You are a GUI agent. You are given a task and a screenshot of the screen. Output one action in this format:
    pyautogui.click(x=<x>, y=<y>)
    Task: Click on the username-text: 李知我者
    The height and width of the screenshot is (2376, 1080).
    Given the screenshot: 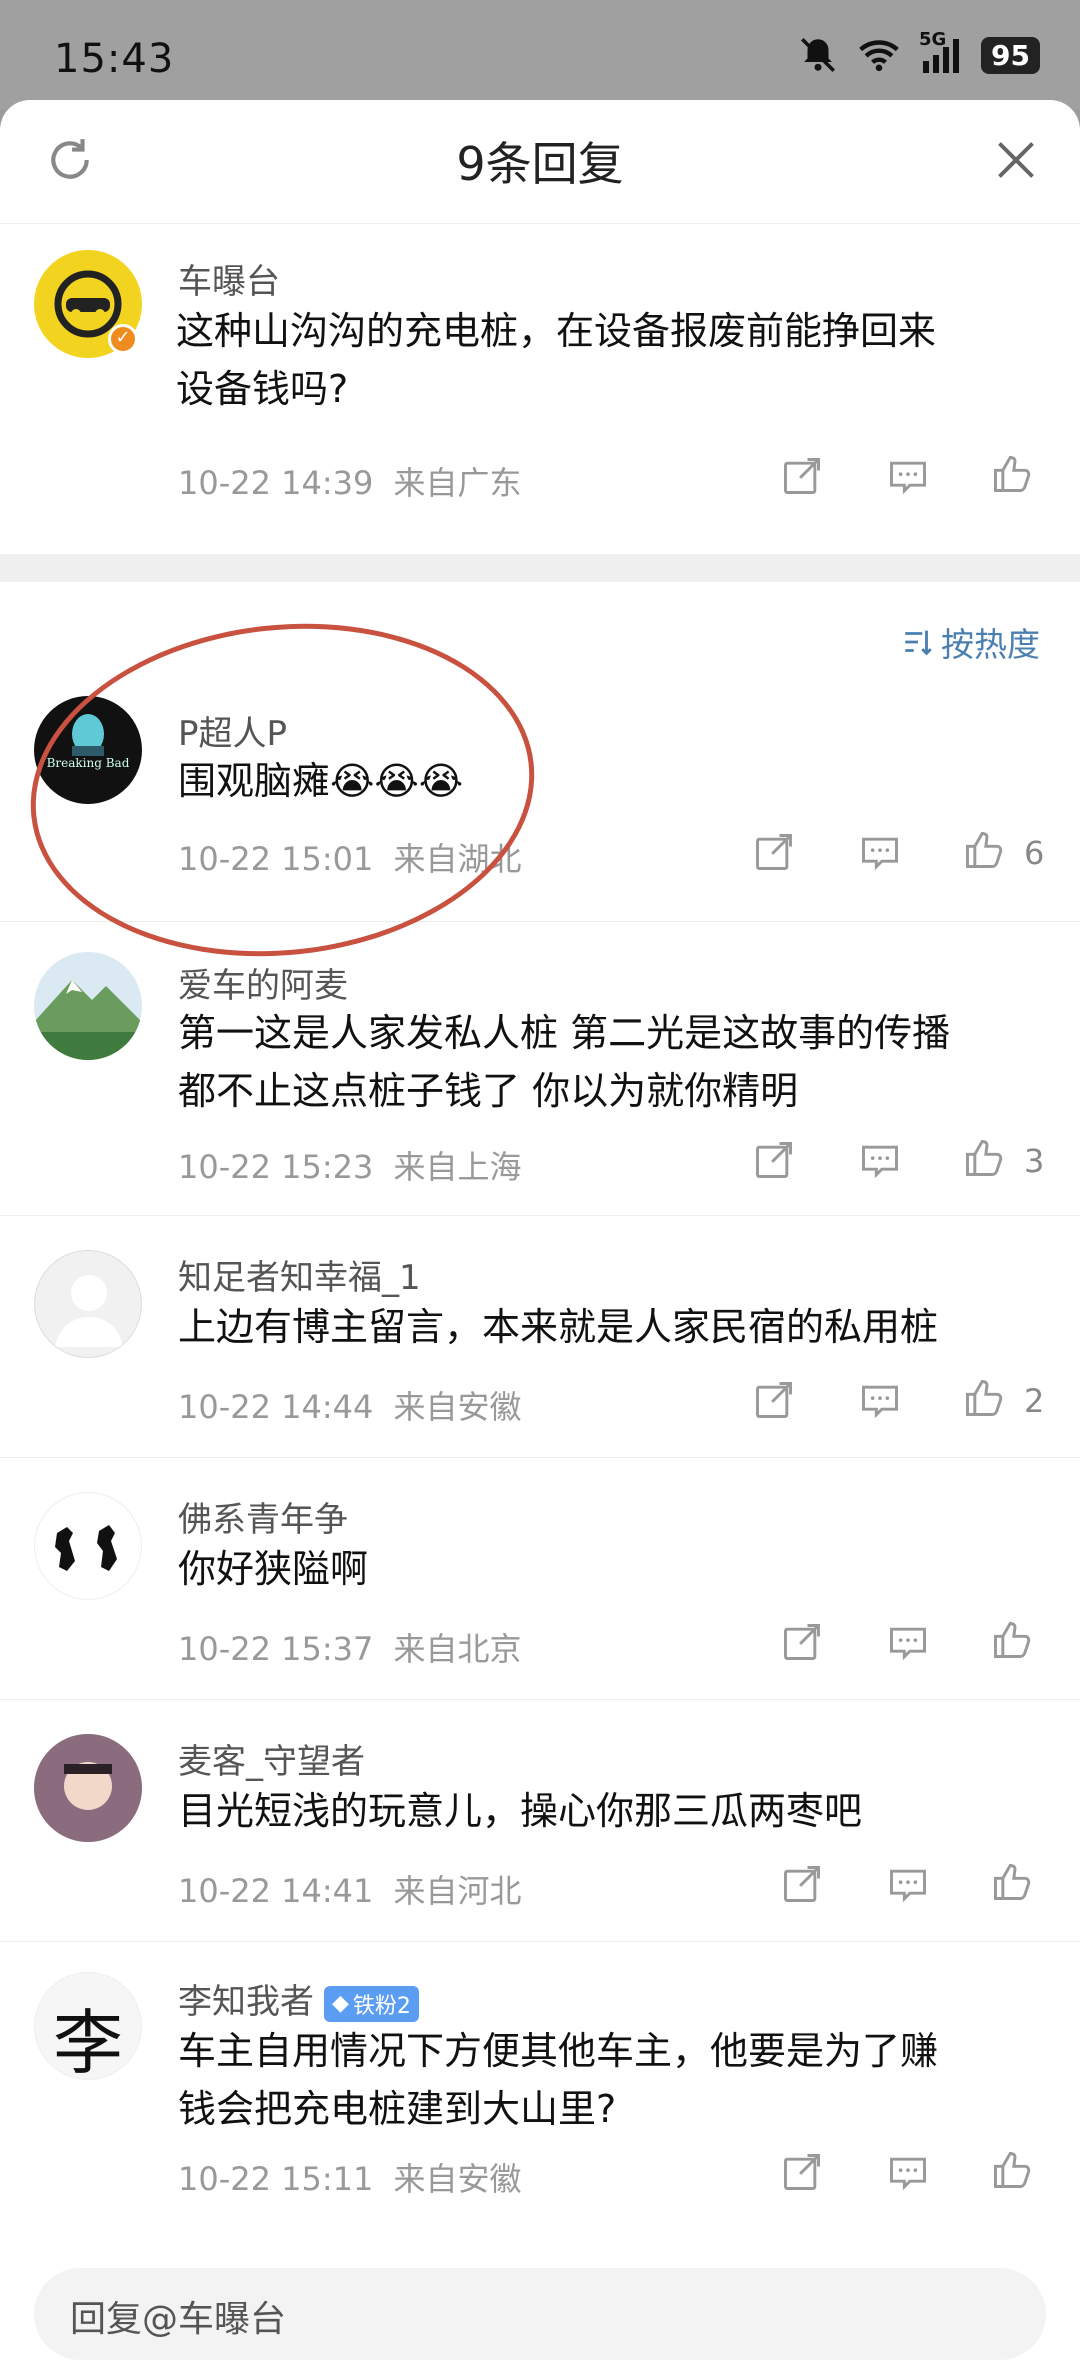 What is the action you would take?
    pyautogui.click(x=246, y=2002)
    